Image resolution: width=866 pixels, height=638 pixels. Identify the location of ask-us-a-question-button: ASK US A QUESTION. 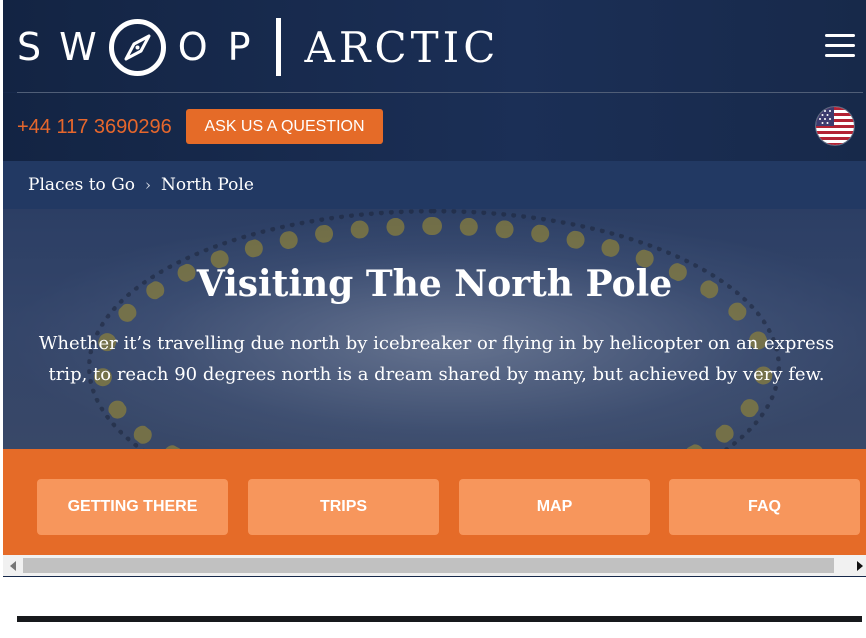
(284, 126).